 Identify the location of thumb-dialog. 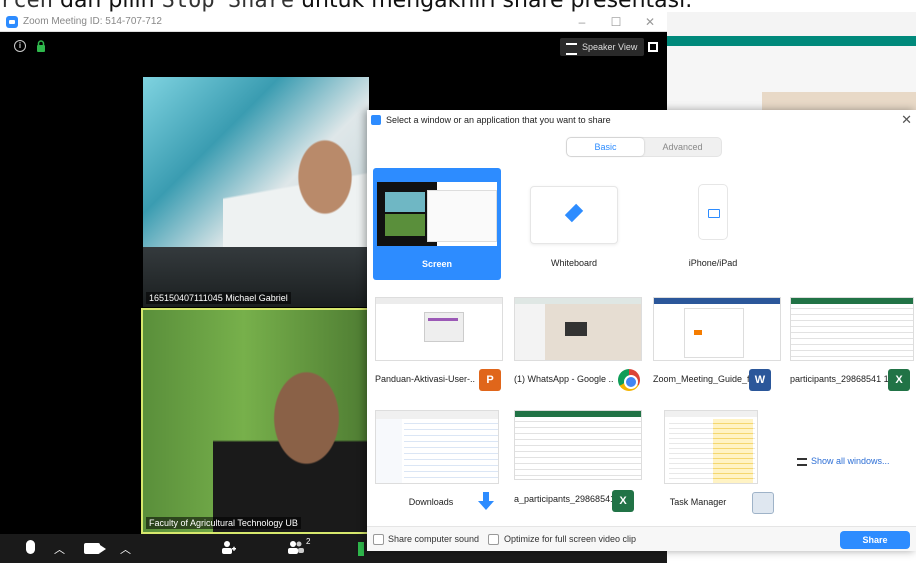
(462, 216).